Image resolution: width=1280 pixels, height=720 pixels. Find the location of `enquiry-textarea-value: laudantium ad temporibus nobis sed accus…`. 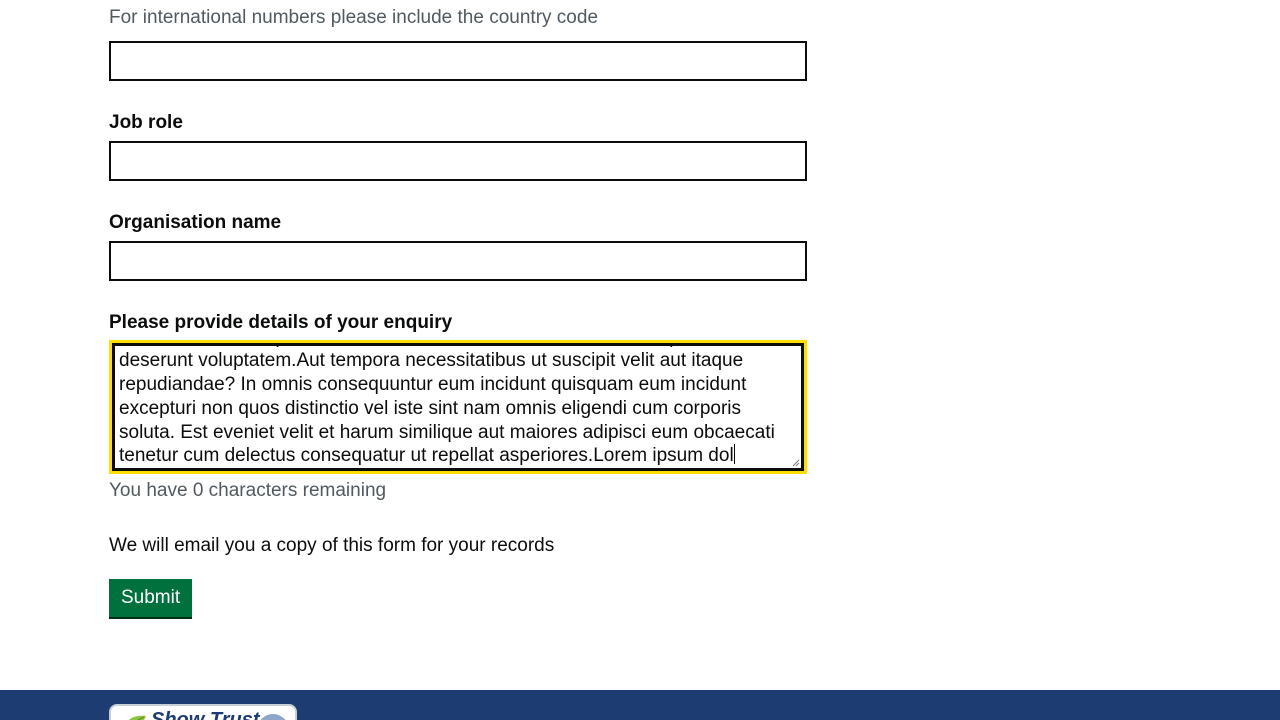

enquiry-textarea-value: laudantium ad temporibus nobis sed accus… is located at coordinates (447, 406).